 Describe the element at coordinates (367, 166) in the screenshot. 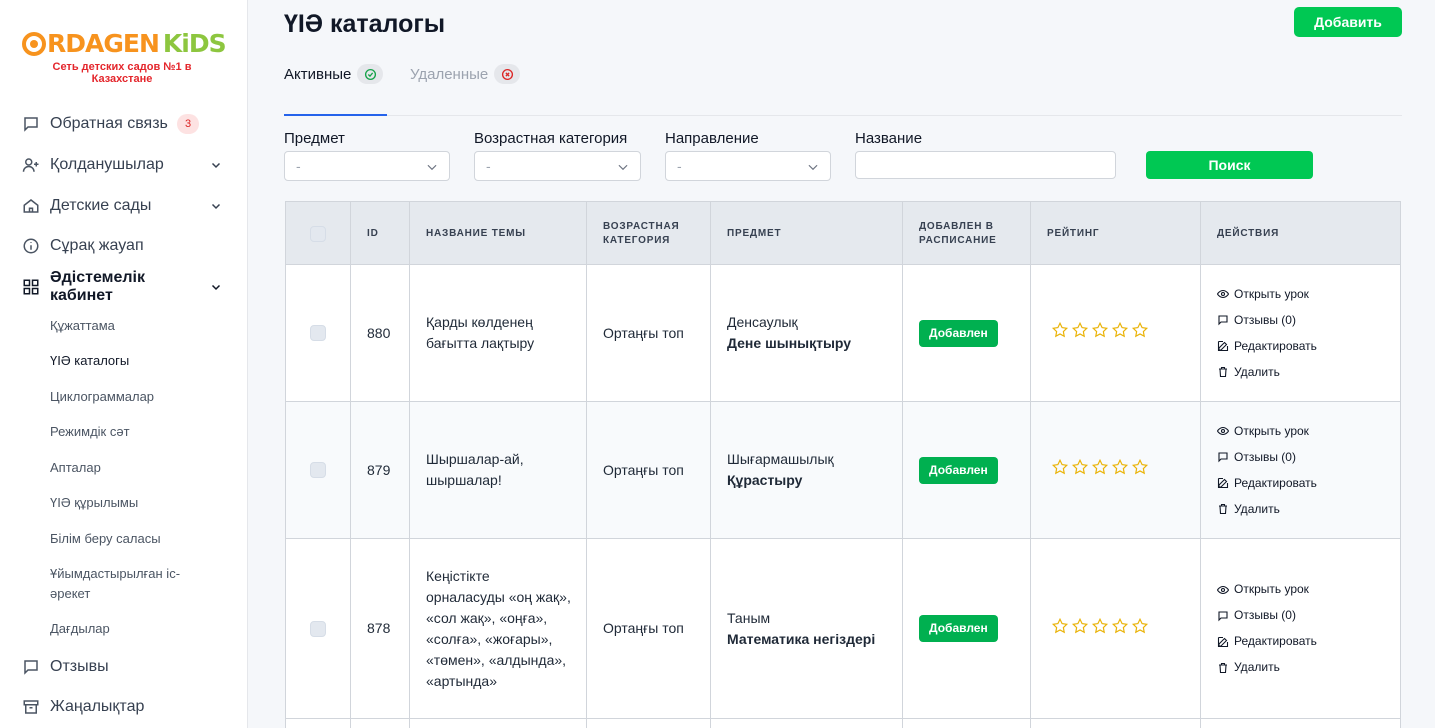

I see `subject-select: -` at that location.